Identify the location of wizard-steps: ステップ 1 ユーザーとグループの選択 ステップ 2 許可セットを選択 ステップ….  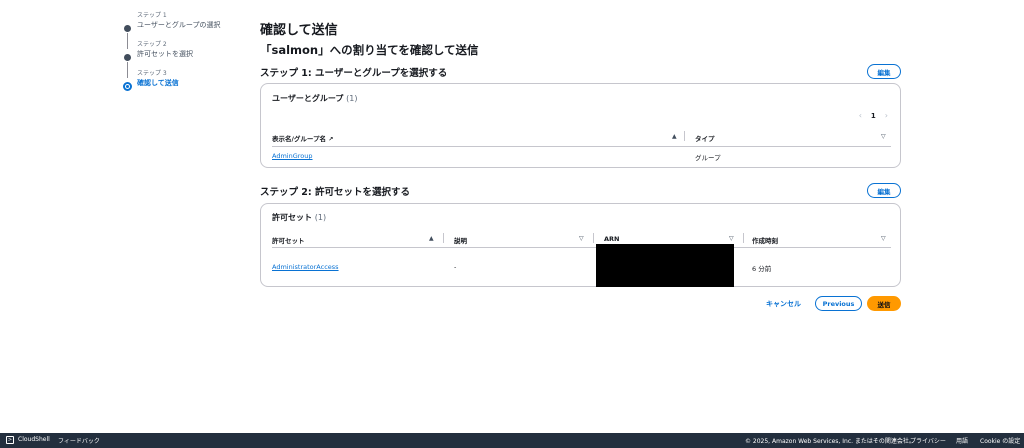
(185, 55).